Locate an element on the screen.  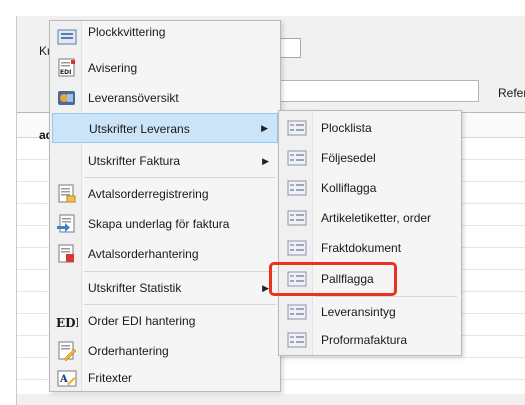
menu-item-avisering: EDI Avisering is located at coordinates (165, 68).